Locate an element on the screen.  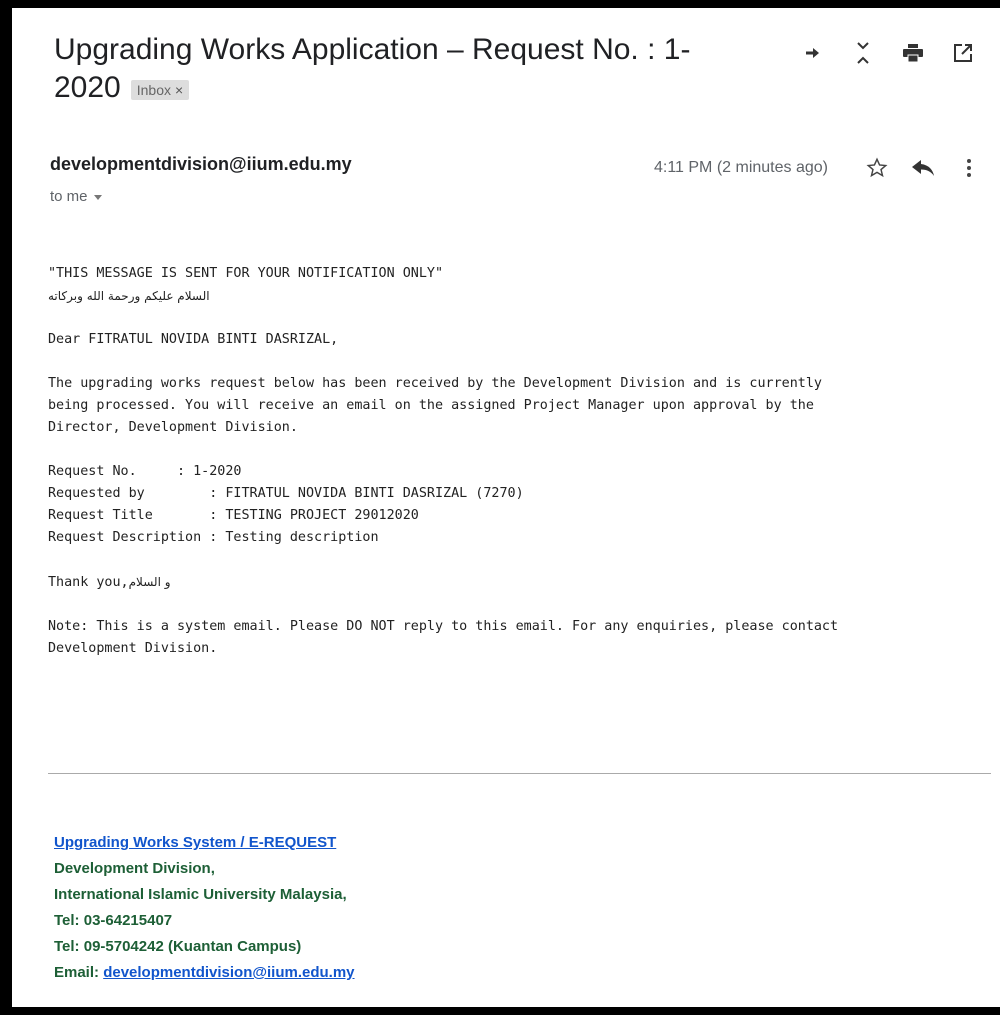
message-meta: 4:11 PM (2 minutes ago) is located at coordinates (823, 168).